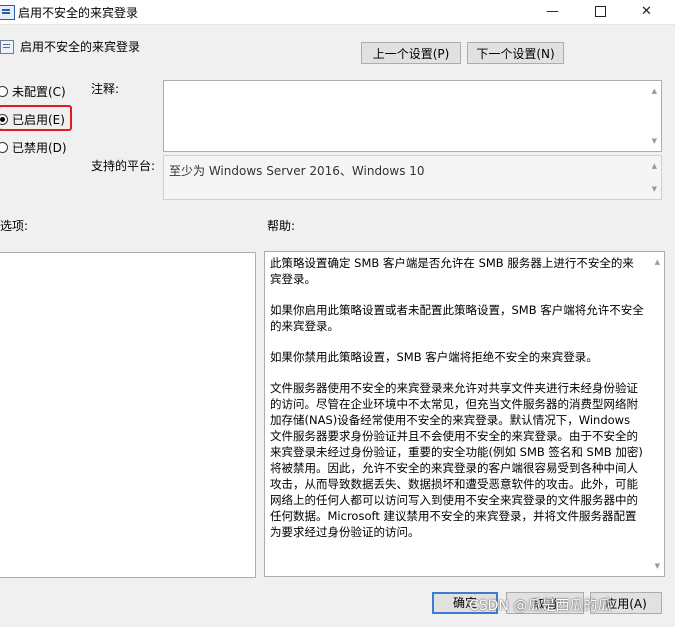 The width and height of the screenshot is (675, 627). I want to click on next-setting-button: 下一个设置(N), so click(515, 53).